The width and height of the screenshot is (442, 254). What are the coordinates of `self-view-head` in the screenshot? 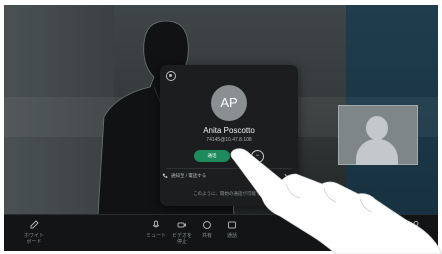 It's located at (377, 128).